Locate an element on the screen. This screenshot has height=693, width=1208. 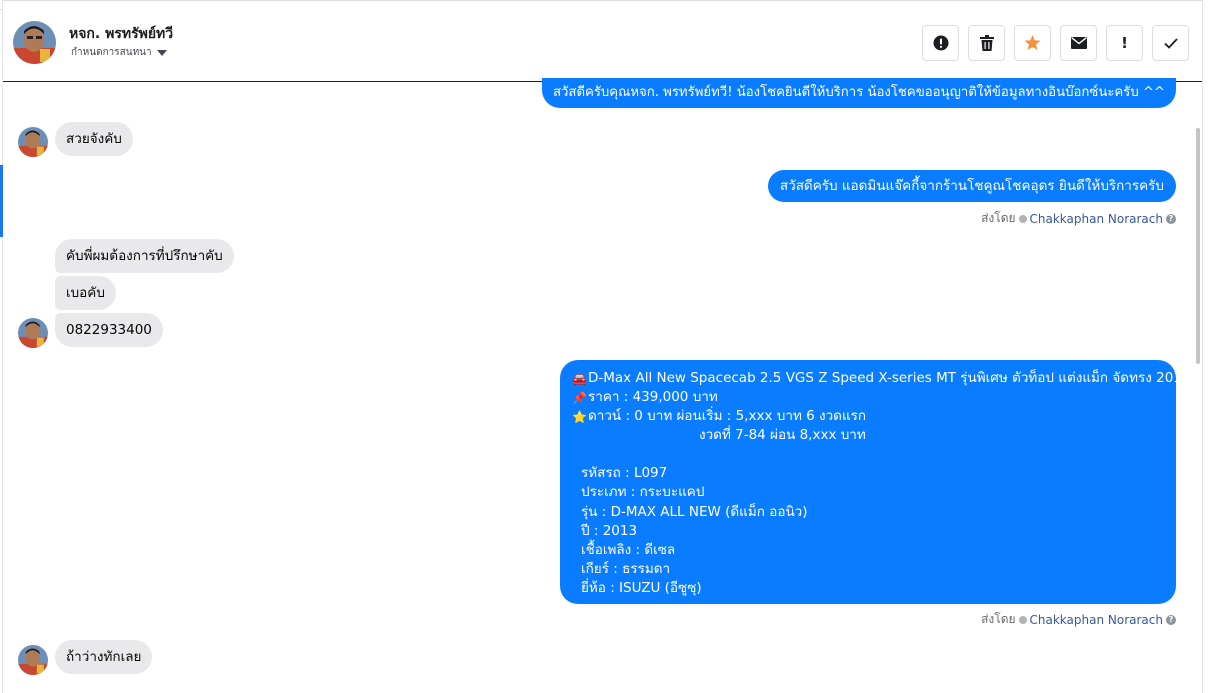
assign-label: กำหนดการสนทนา is located at coordinates (111, 52).